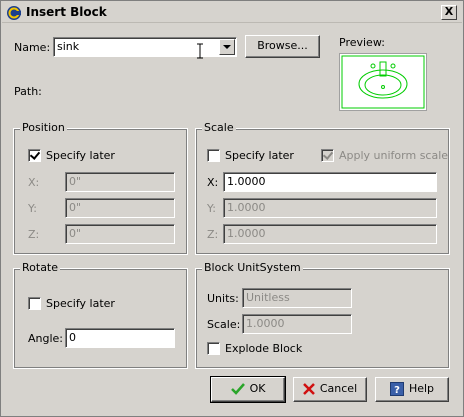  Describe the element at coordinates (264, 348) in the screenshot. I see `explode-block-label: Explode Block` at that location.